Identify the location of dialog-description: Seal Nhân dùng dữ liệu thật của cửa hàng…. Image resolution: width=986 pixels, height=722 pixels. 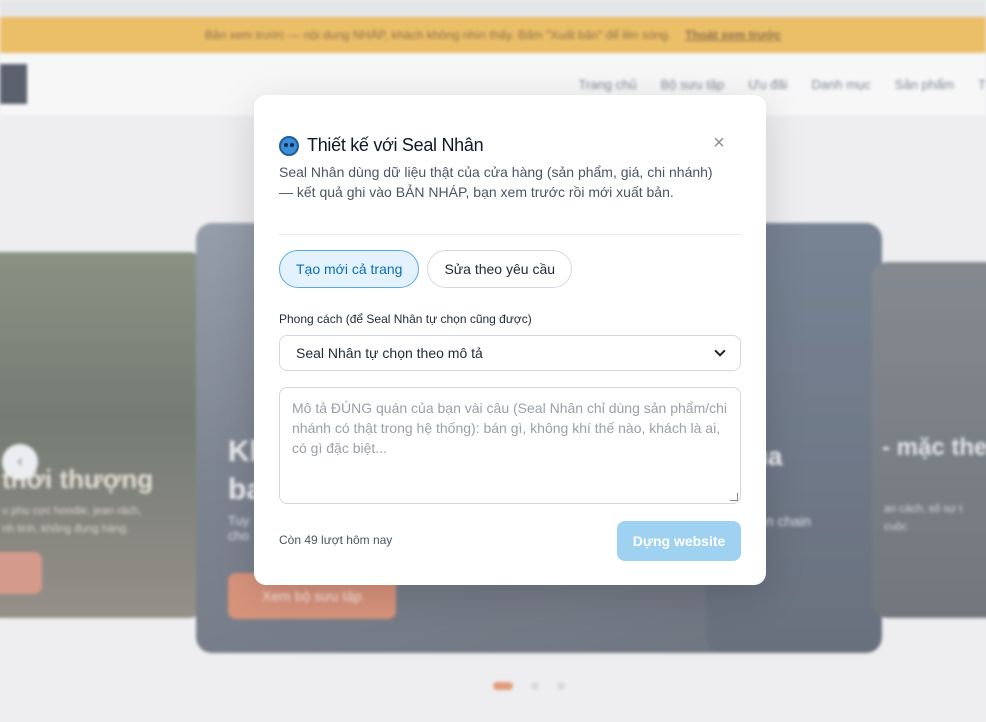
(496, 182).